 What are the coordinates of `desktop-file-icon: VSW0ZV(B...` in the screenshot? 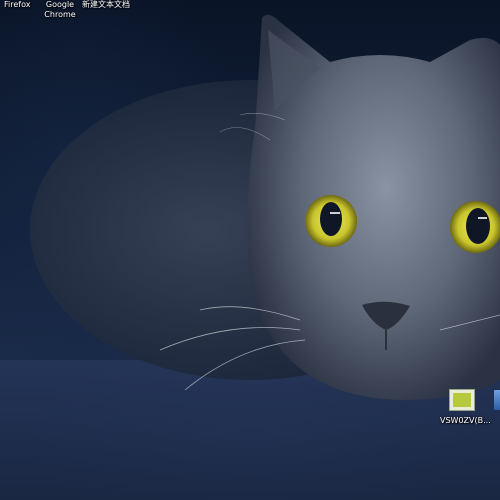 It's located at (467, 409).